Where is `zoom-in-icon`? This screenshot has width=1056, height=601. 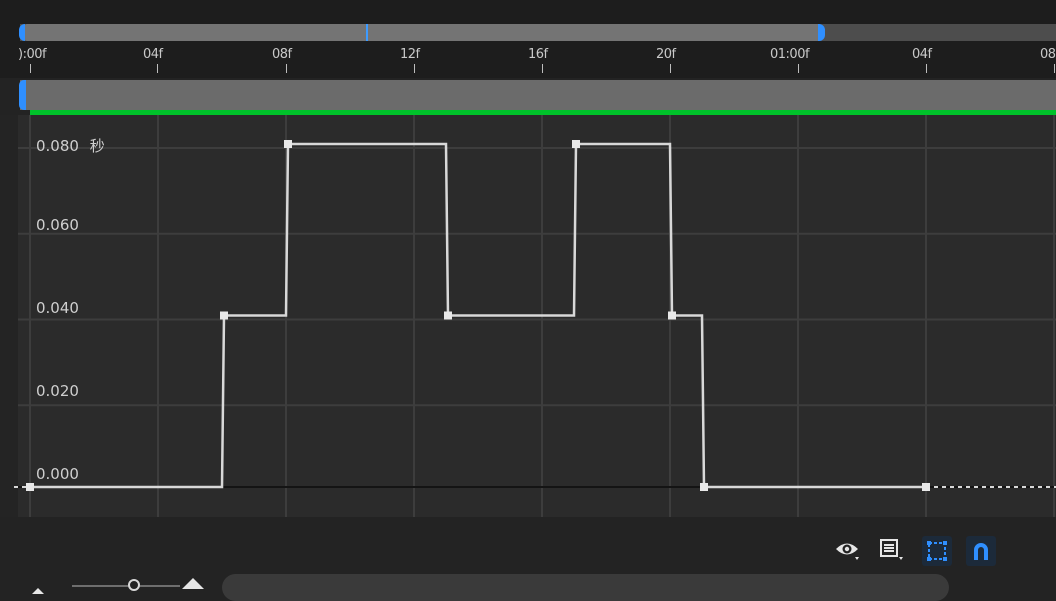
zoom-in-icon is located at coordinates (193, 585).